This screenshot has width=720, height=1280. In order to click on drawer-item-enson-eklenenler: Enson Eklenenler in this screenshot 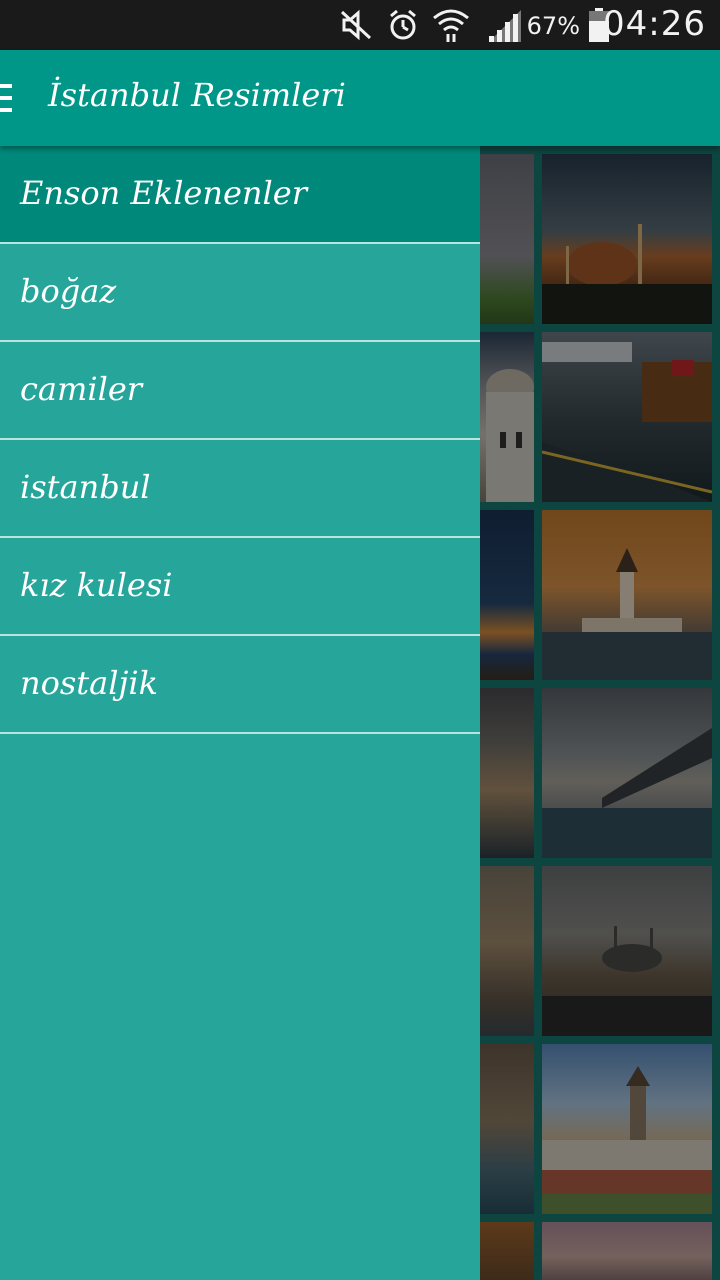, I will do `click(240, 195)`.